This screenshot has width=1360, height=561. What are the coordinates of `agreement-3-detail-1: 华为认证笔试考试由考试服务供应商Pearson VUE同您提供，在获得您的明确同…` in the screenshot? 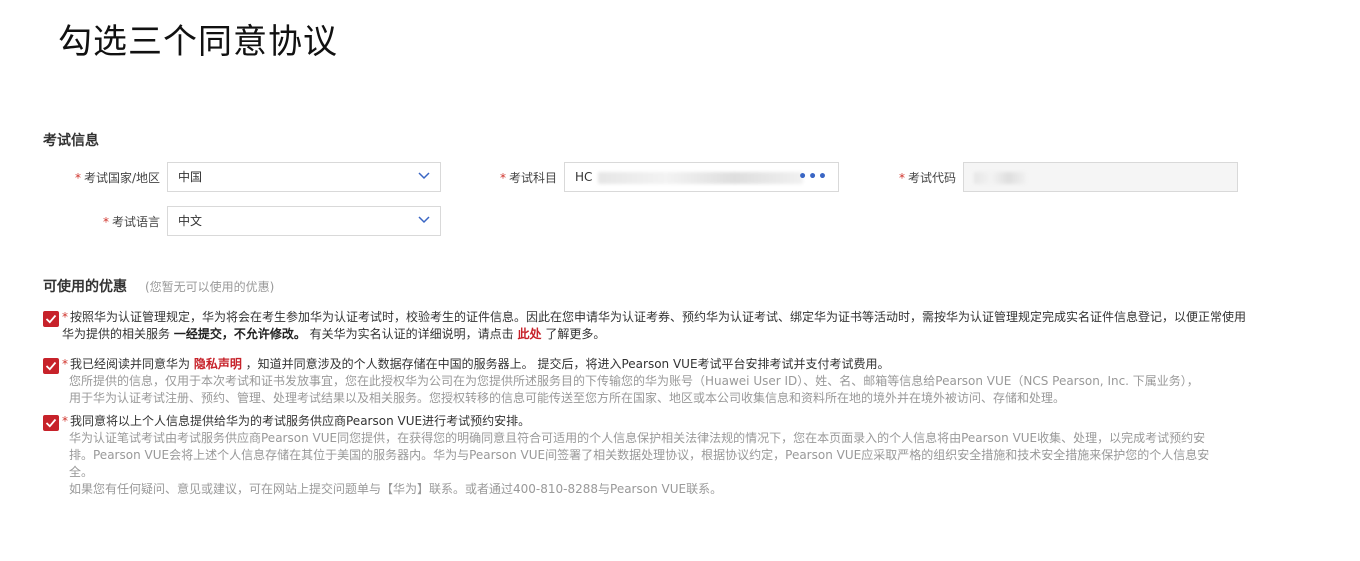 It's located at (637, 438).